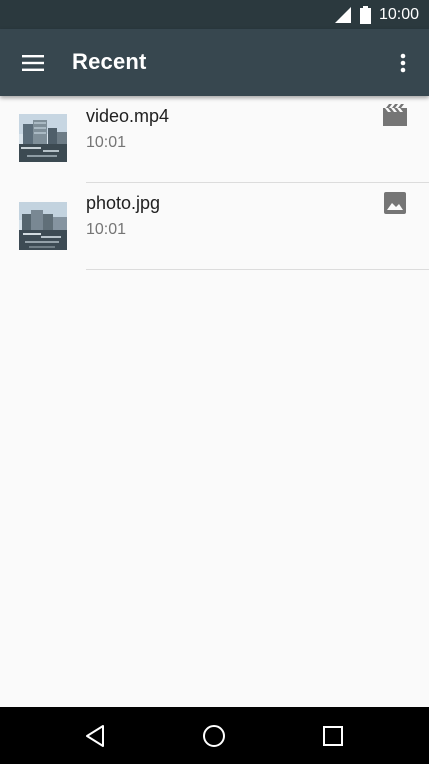 The width and height of the screenshot is (429, 764). What do you see at coordinates (214, 226) in the screenshot?
I see `file-row-photo: photo.jpg 10:01` at bounding box center [214, 226].